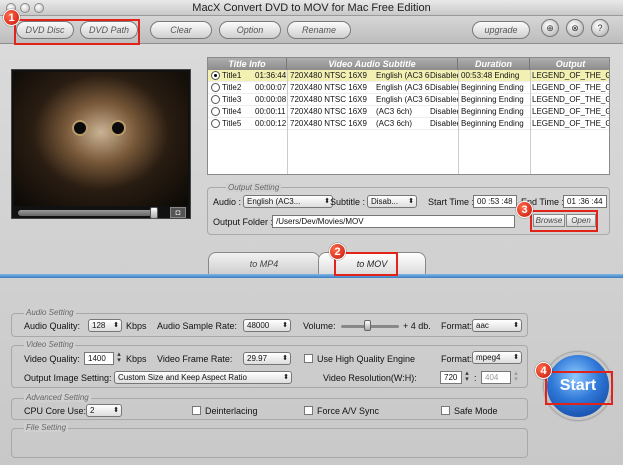  I want to click on owl-eye-right, so click(118, 128).